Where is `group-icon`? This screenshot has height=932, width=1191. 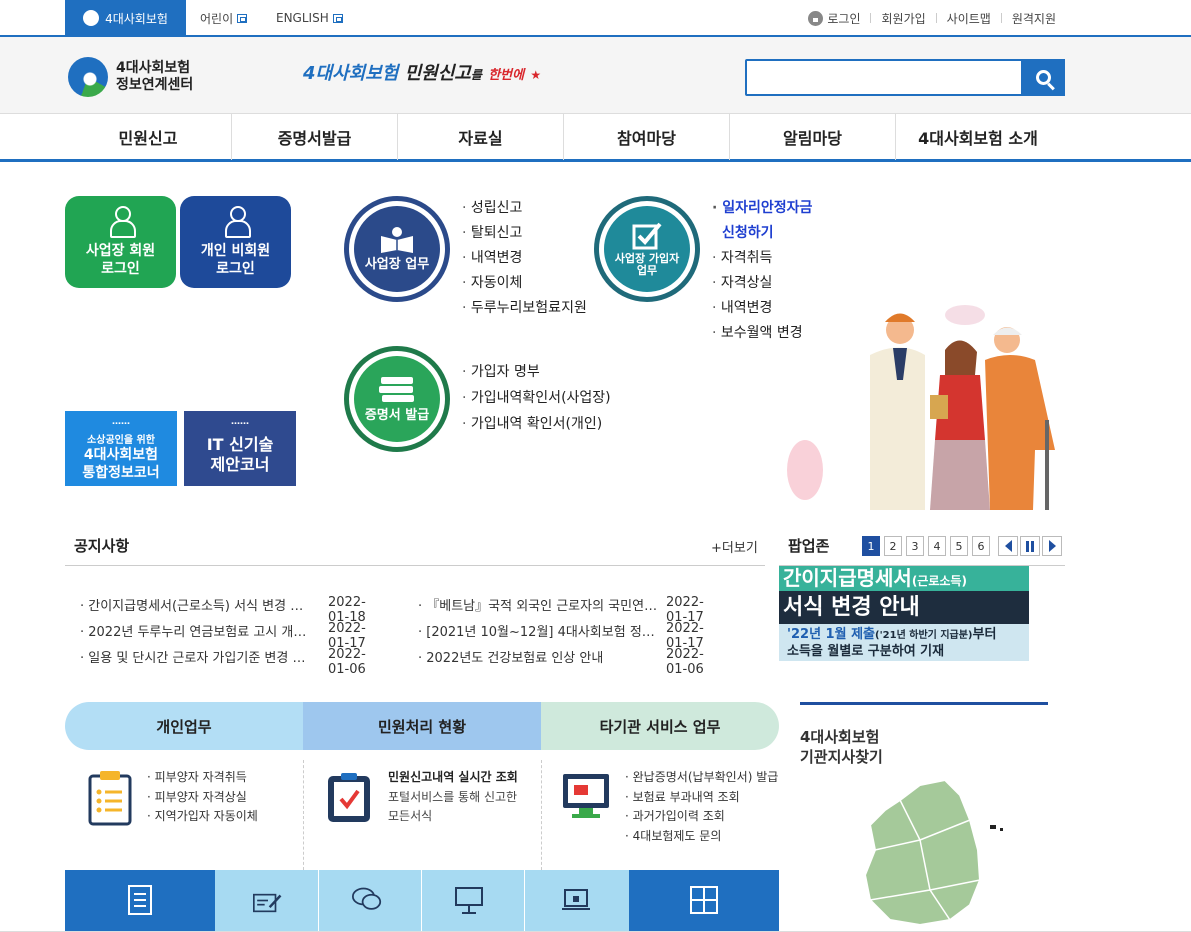 group-icon is located at coordinates (122, 222).